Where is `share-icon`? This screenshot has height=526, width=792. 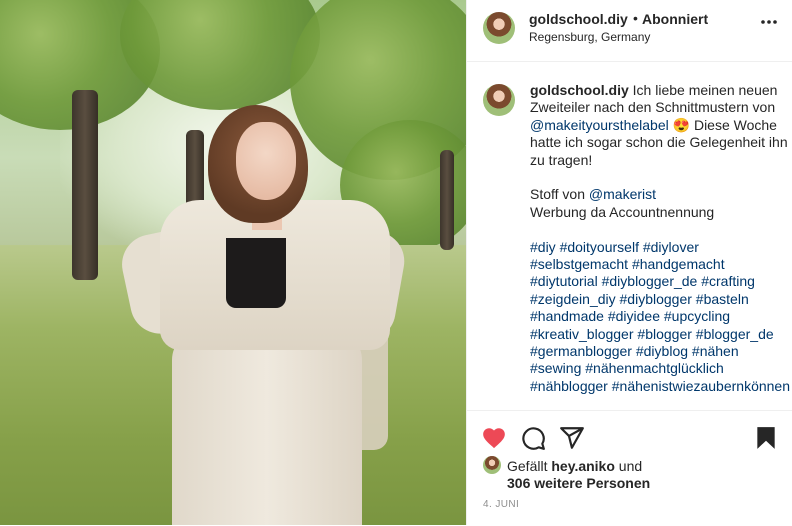 share-icon is located at coordinates (572, 438).